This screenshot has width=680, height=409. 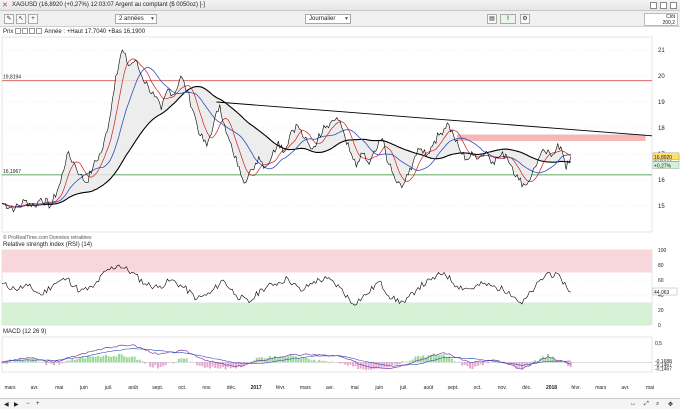 I want to click on x-axis-label: févr., so click(x=280, y=388).